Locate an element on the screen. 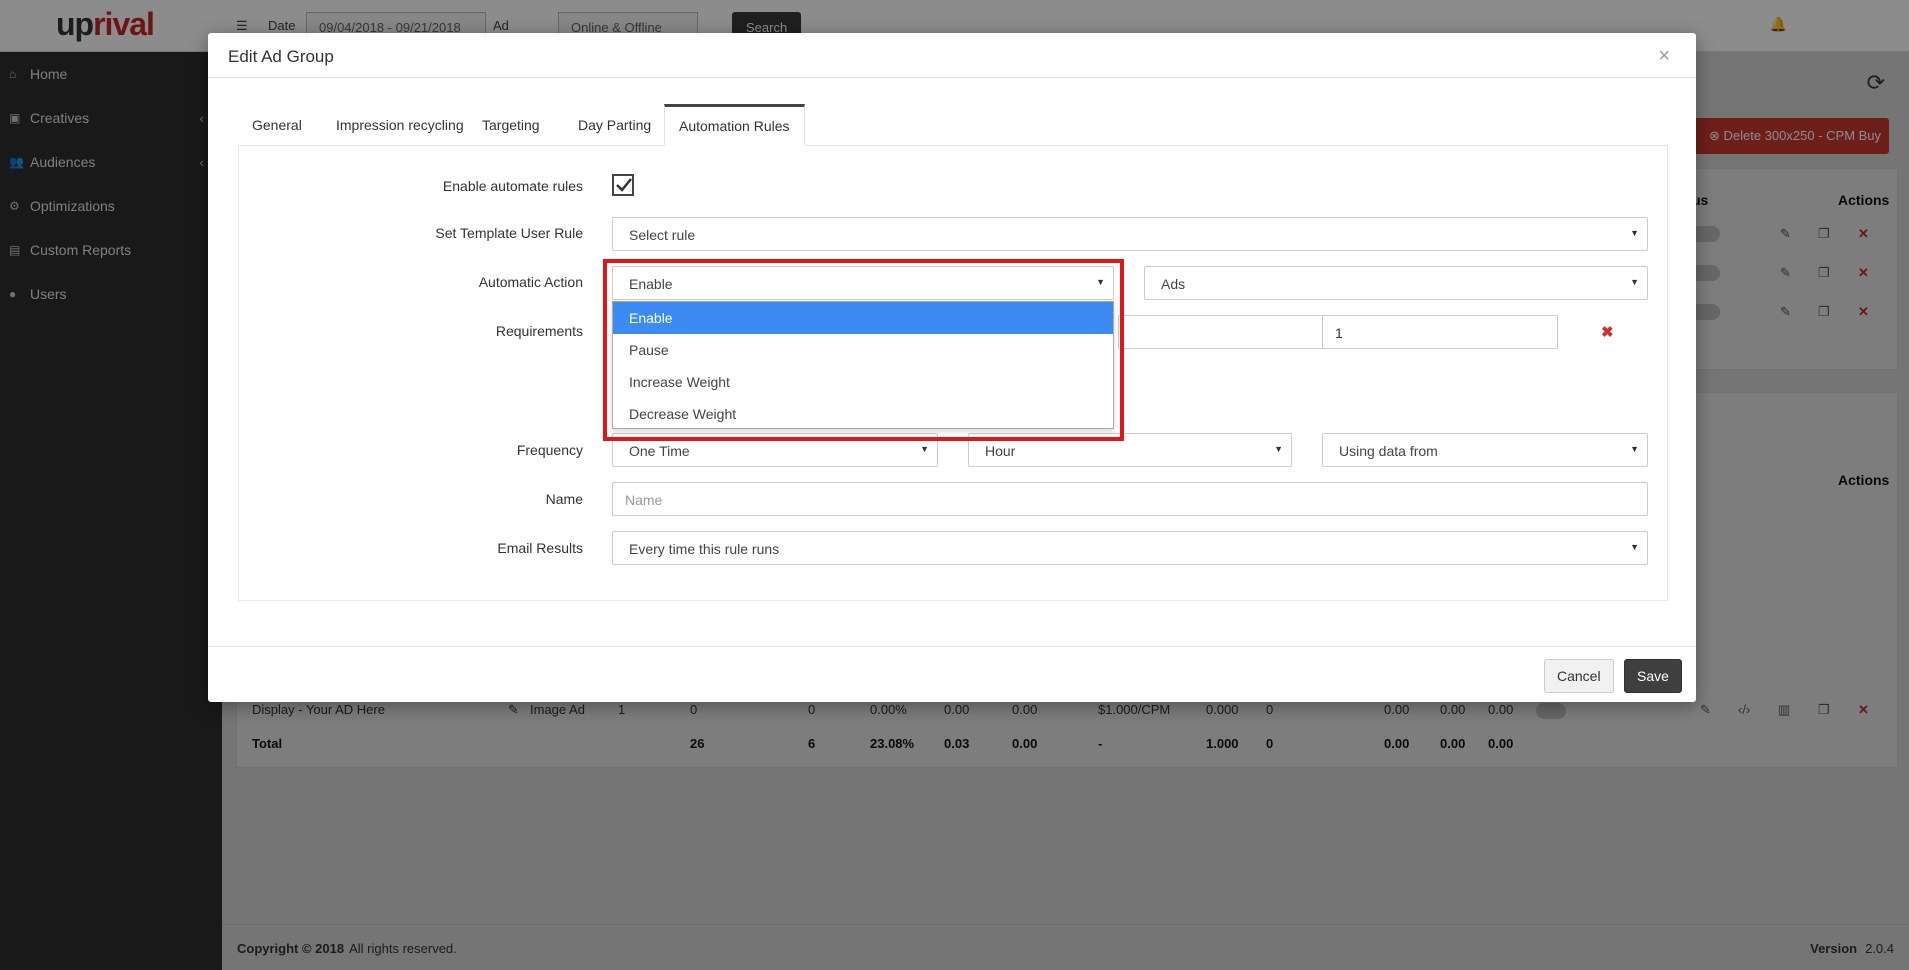 The height and width of the screenshot is (970, 1909). email-results-label: Email Results is located at coordinates (540, 548).